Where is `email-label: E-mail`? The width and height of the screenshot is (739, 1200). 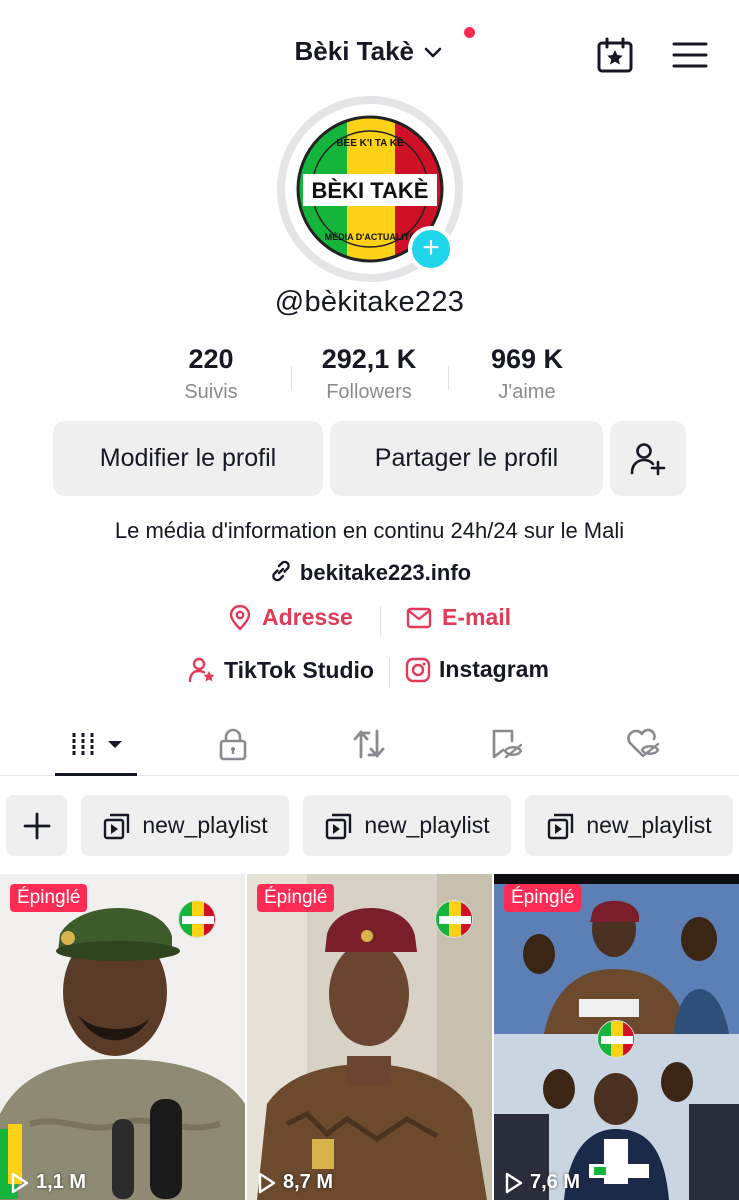 email-label: E-mail is located at coordinates (477, 617).